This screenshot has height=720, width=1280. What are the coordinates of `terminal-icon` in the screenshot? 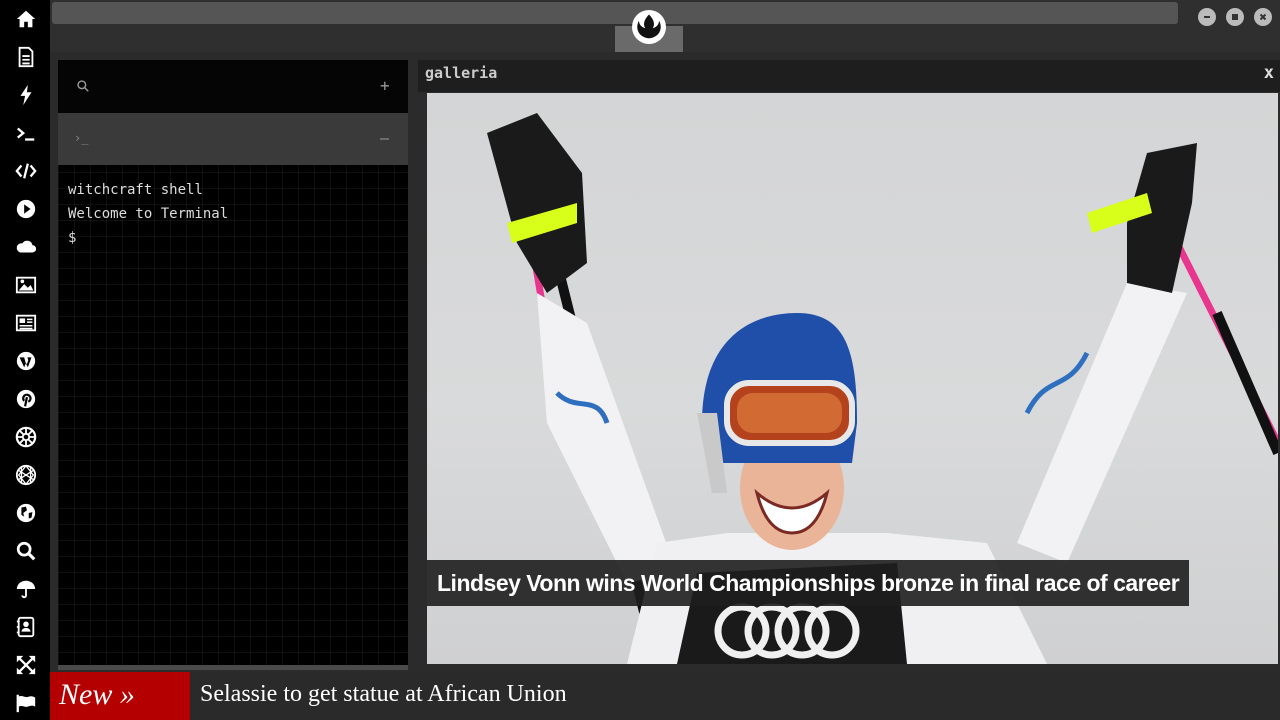 It's located at (26, 134).